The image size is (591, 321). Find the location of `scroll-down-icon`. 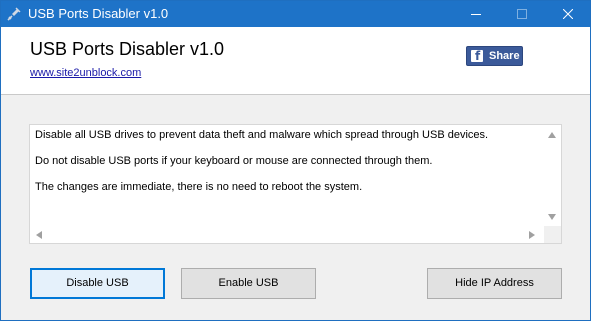

scroll-down-icon is located at coordinates (552, 217).